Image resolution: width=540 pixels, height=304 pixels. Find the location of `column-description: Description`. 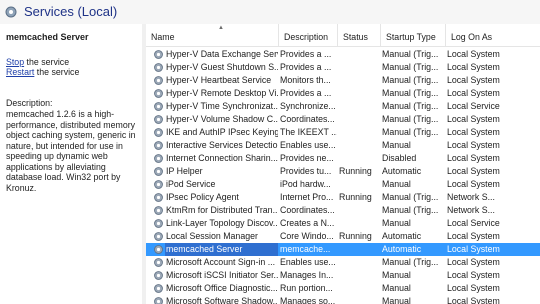

column-description: Description is located at coordinates (308, 35).